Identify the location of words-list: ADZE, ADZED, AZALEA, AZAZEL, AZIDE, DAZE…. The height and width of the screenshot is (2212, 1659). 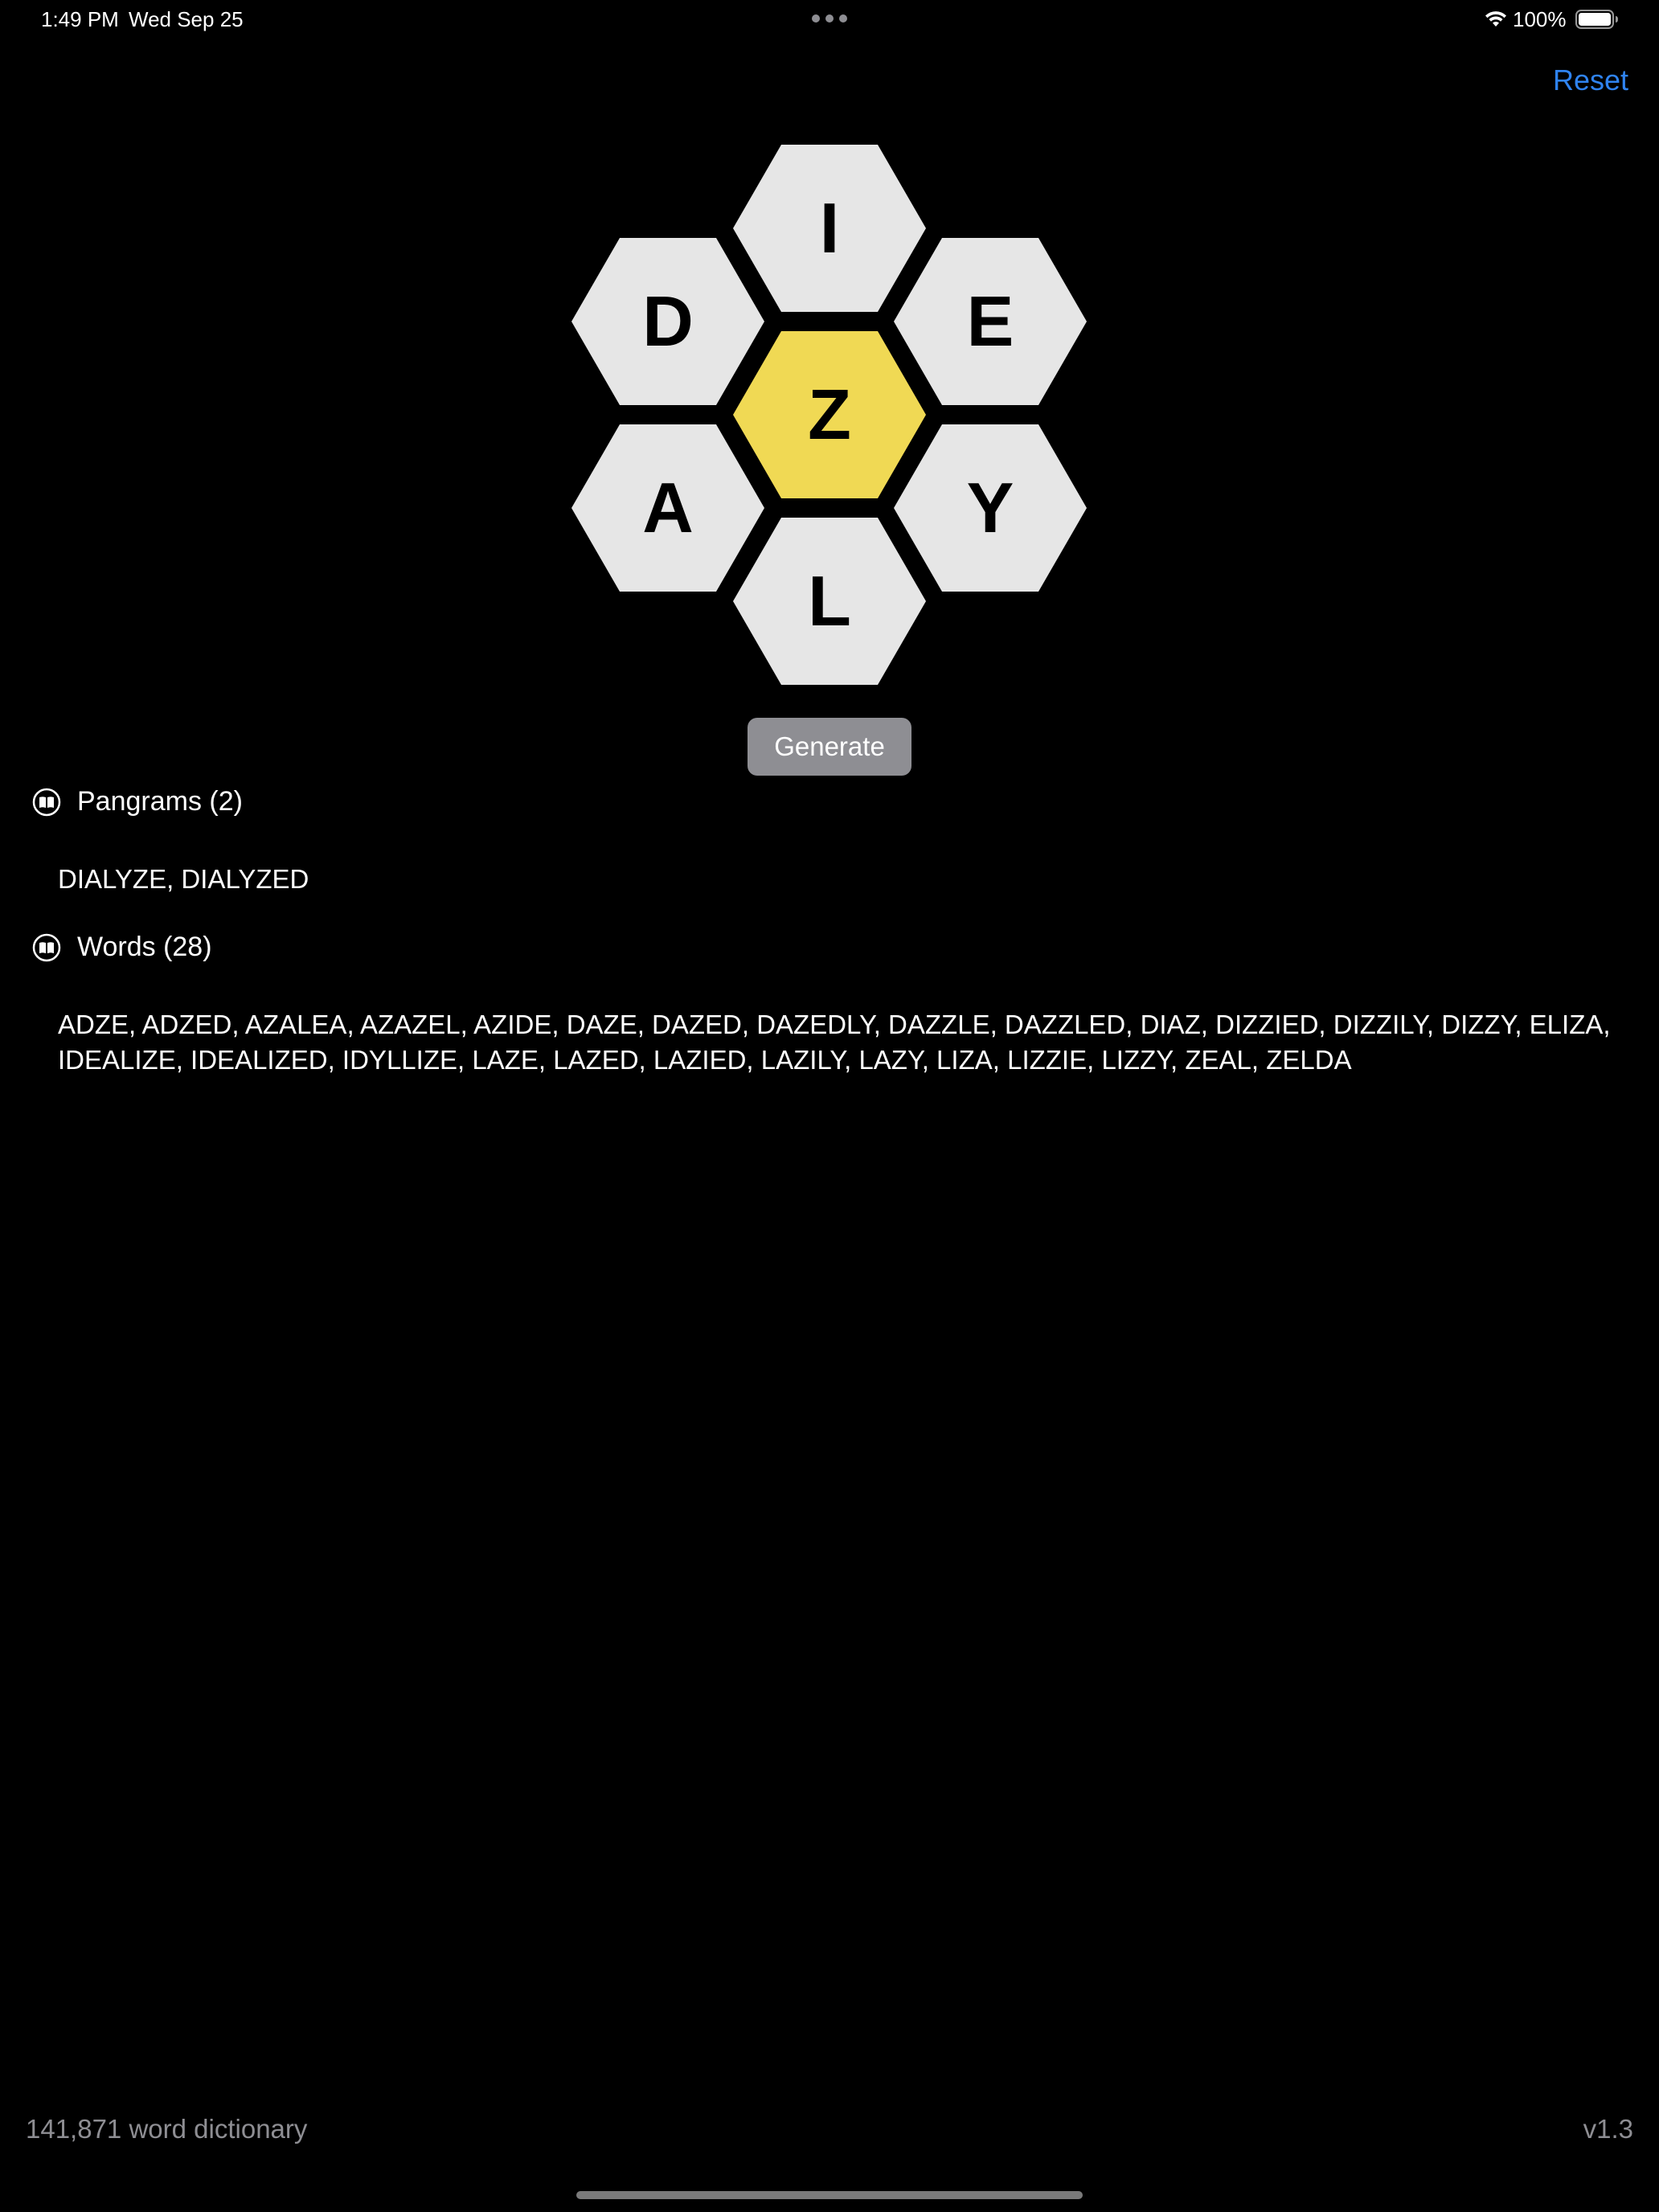
(834, 1042).